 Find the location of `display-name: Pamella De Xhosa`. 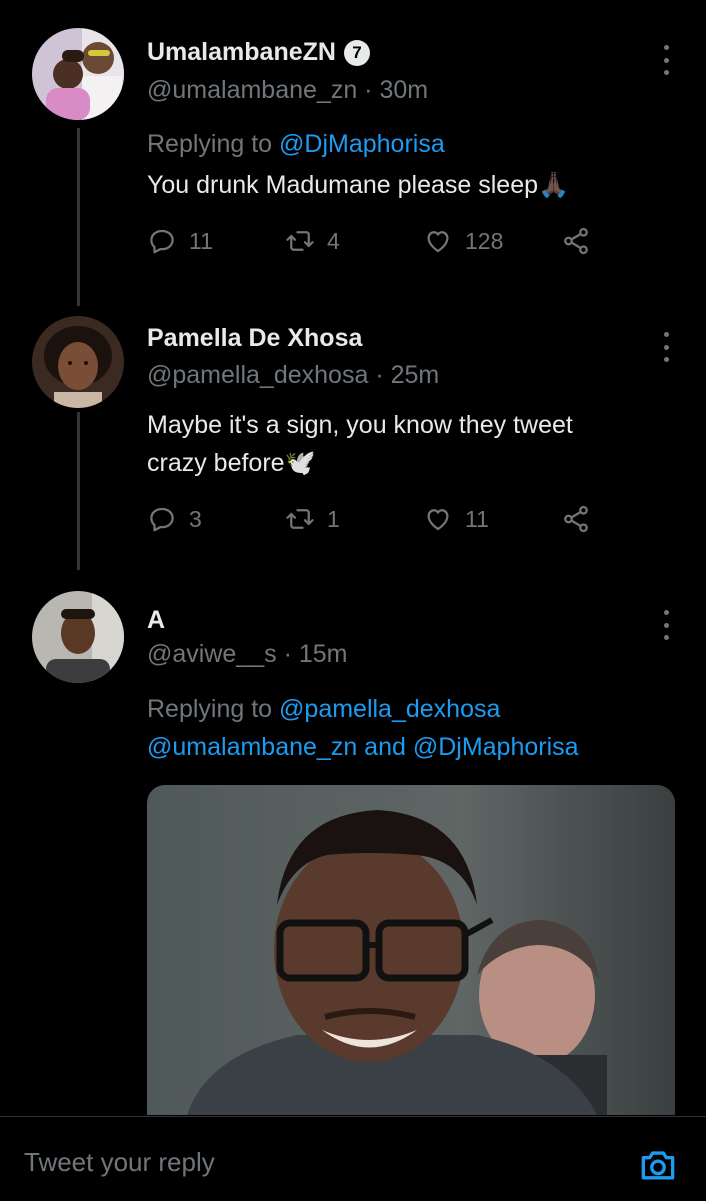

display-name: Pamella De Xhosa is located at coordinates (254, 338).